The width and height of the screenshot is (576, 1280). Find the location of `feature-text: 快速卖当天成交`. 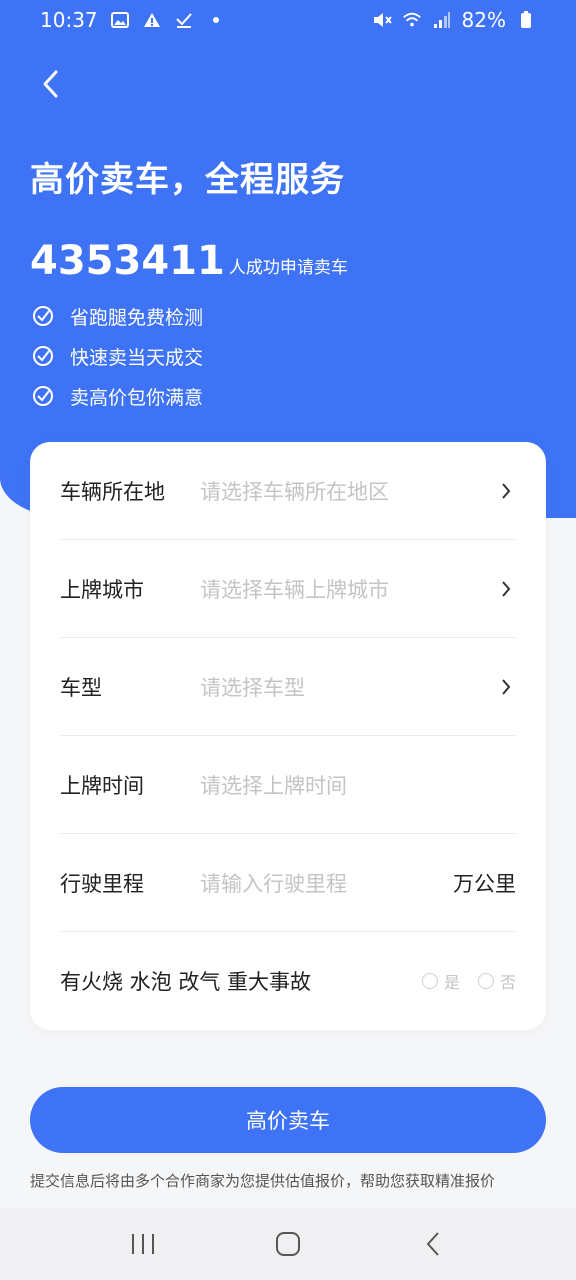

feature-text: 快速卖当天成交 is located at coordinates (137, 357).